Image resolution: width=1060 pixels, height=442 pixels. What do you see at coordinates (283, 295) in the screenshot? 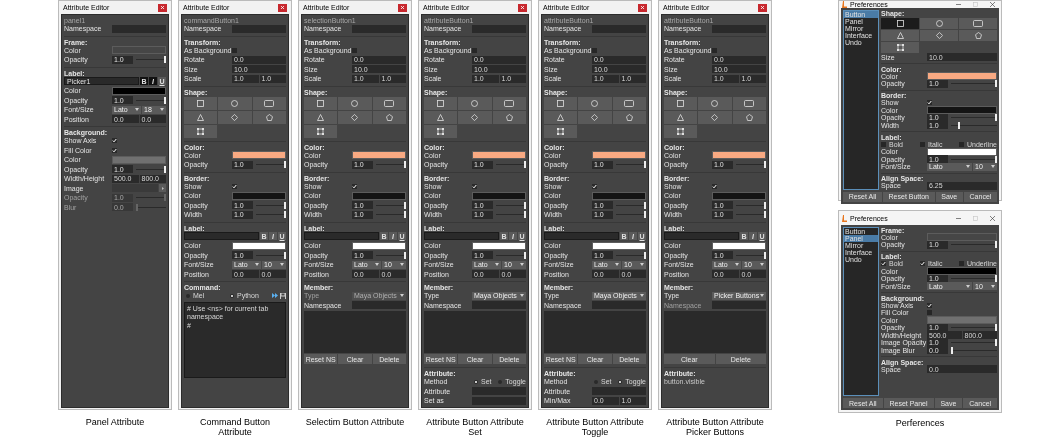
I see `save-icon` at bounding box center [283, 295].